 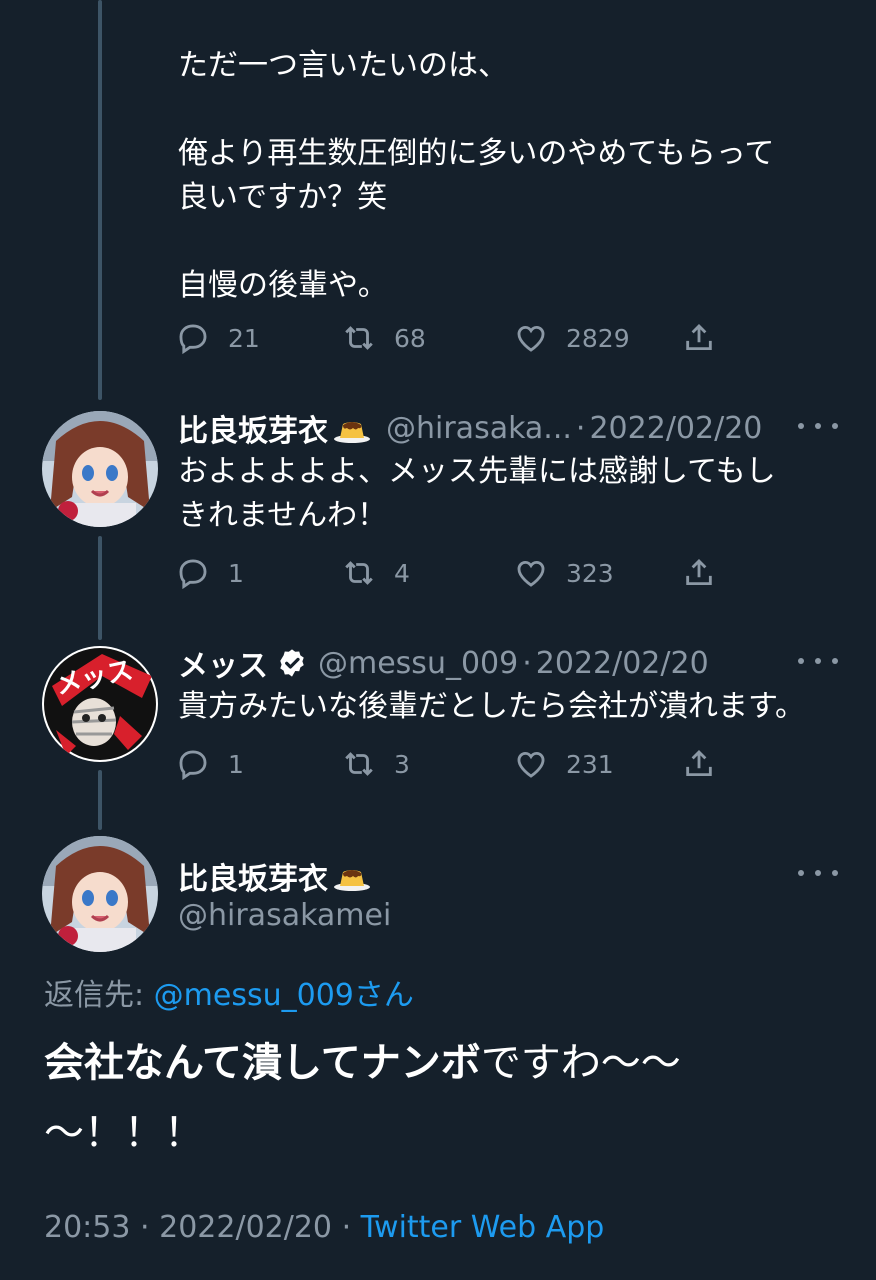 I want to click on verified-badge-icon, so click(x=292, y=663).